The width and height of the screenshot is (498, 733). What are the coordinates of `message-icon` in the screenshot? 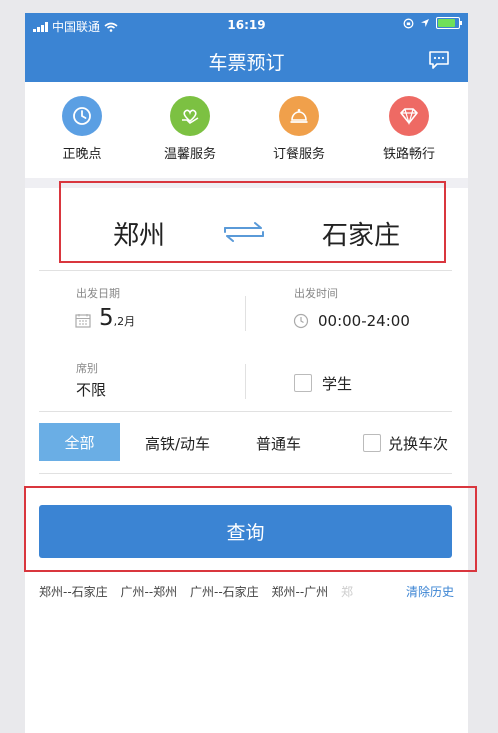 It's located at (439, 60).